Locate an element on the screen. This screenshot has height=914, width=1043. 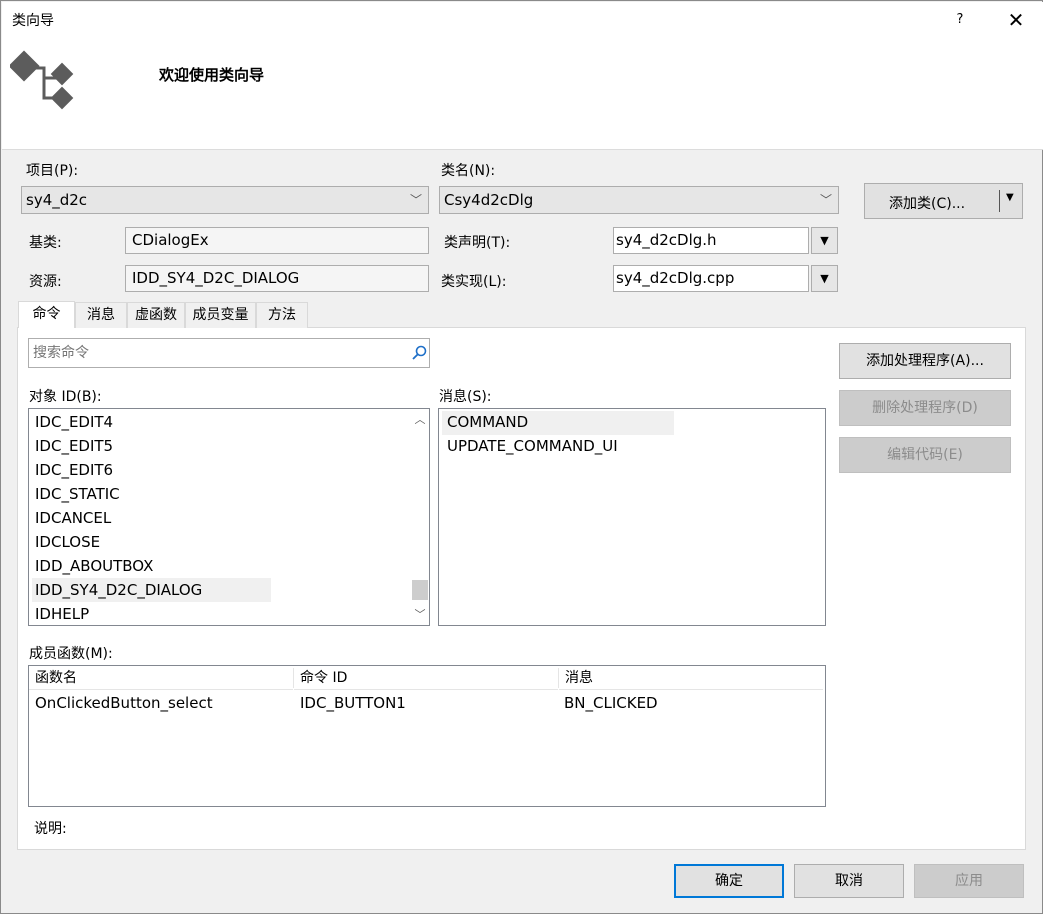
classname-label: 类名(N): is located at coordinates (468, 171).